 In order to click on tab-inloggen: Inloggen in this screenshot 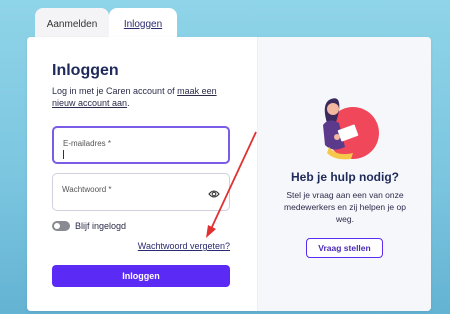, I will do `click(143, 24)`.